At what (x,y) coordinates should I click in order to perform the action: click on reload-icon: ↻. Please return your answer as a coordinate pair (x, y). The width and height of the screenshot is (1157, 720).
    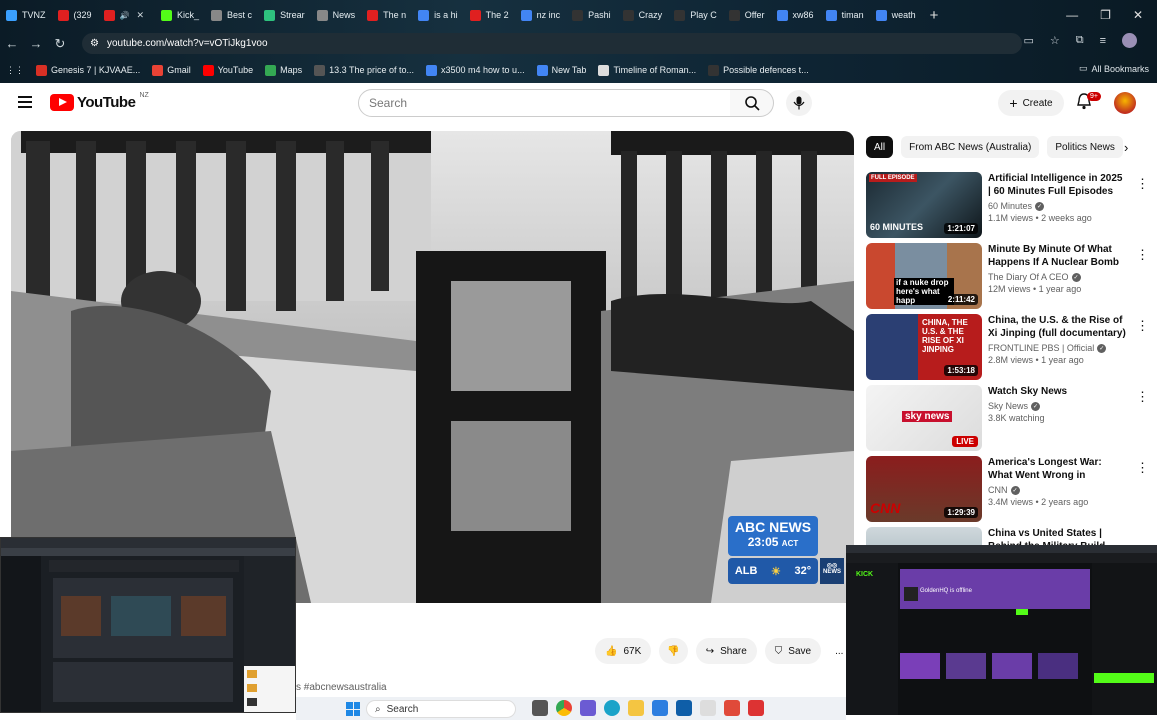
    Looking at the image, I should click on (60, 44).